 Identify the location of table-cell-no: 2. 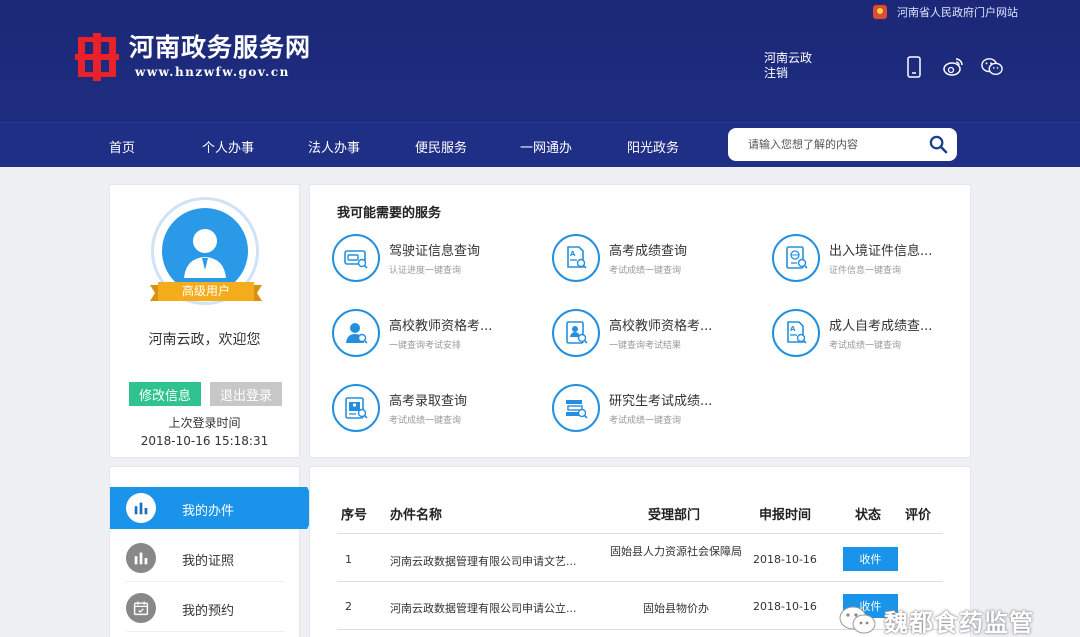
(348, 606).